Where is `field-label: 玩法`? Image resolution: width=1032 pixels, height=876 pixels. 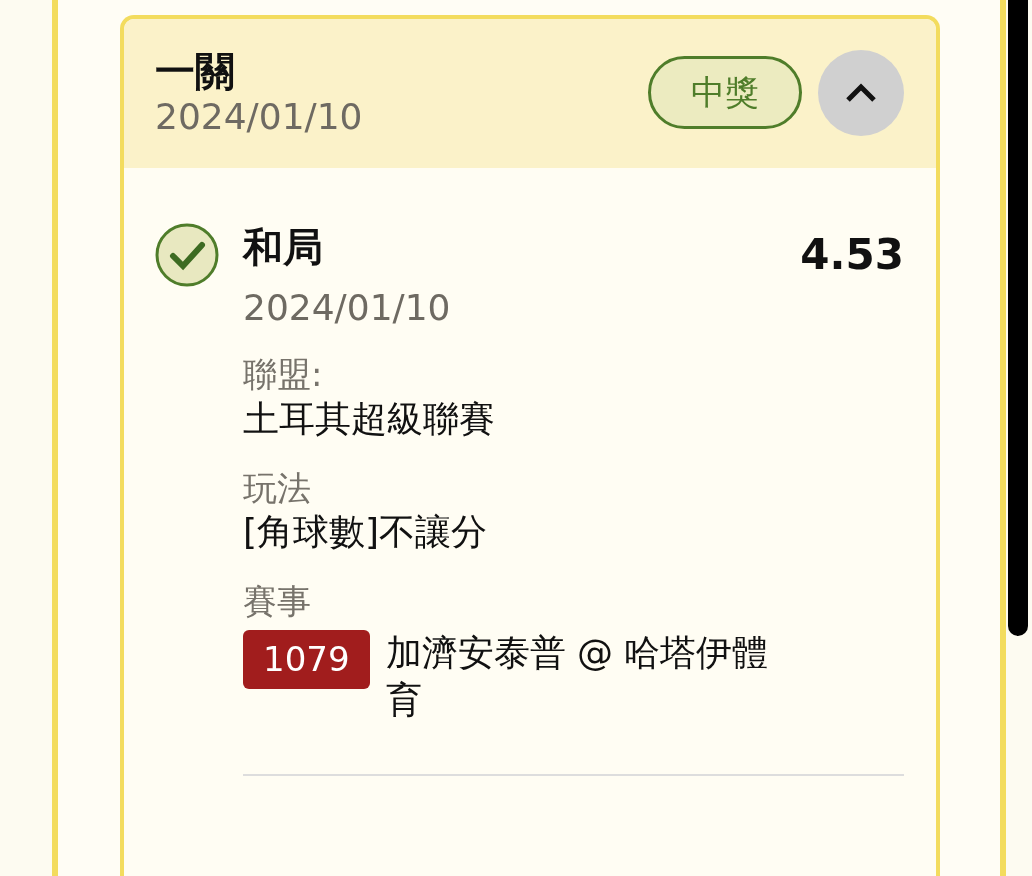 field-label: 玩法 is located at coordinates (277, 488).